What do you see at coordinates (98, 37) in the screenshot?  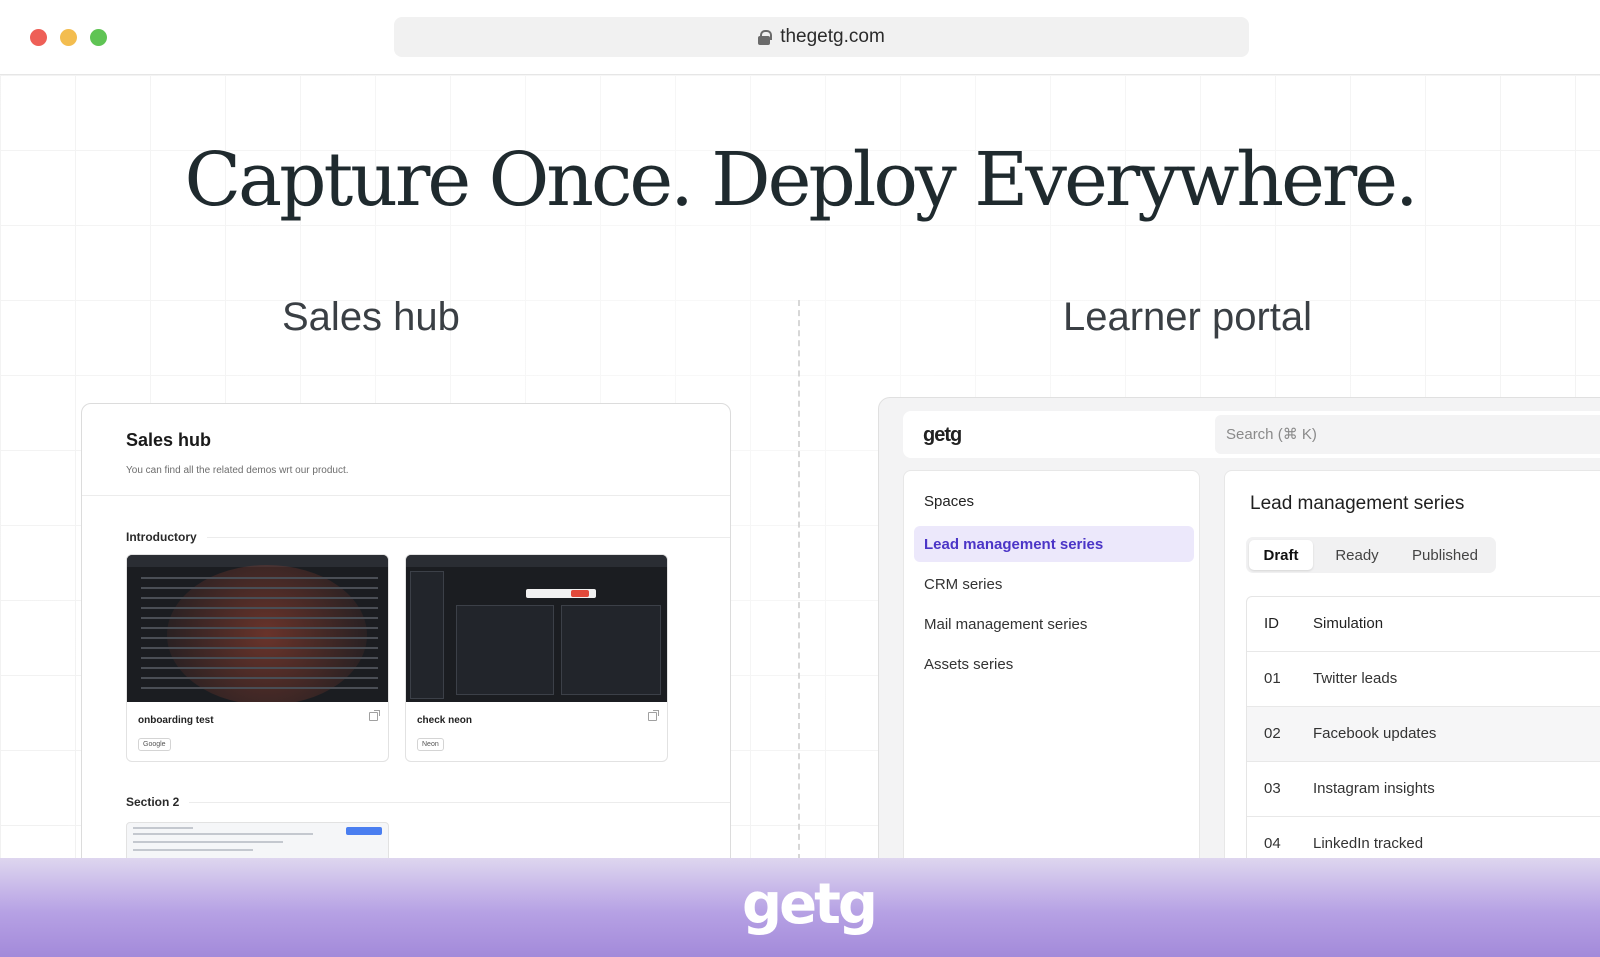 I see `maximize-window-button` at bounding box center [98, 37].